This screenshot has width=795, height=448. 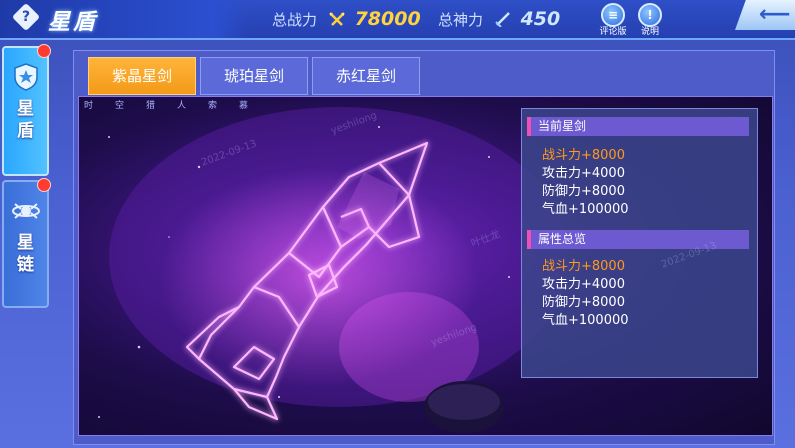 I want to click on review-button: ≡ 评论版, so click(x=613, y=20).